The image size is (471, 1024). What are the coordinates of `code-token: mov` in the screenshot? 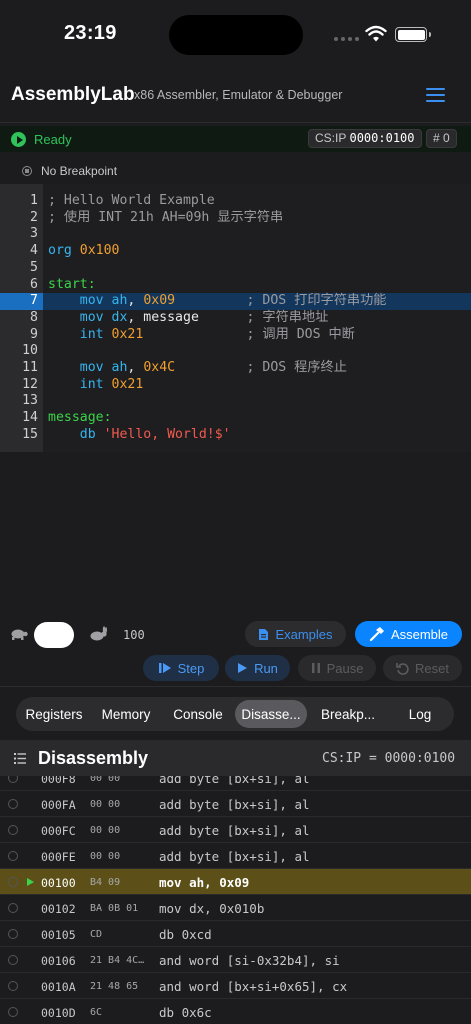 It's located at (80, 367).